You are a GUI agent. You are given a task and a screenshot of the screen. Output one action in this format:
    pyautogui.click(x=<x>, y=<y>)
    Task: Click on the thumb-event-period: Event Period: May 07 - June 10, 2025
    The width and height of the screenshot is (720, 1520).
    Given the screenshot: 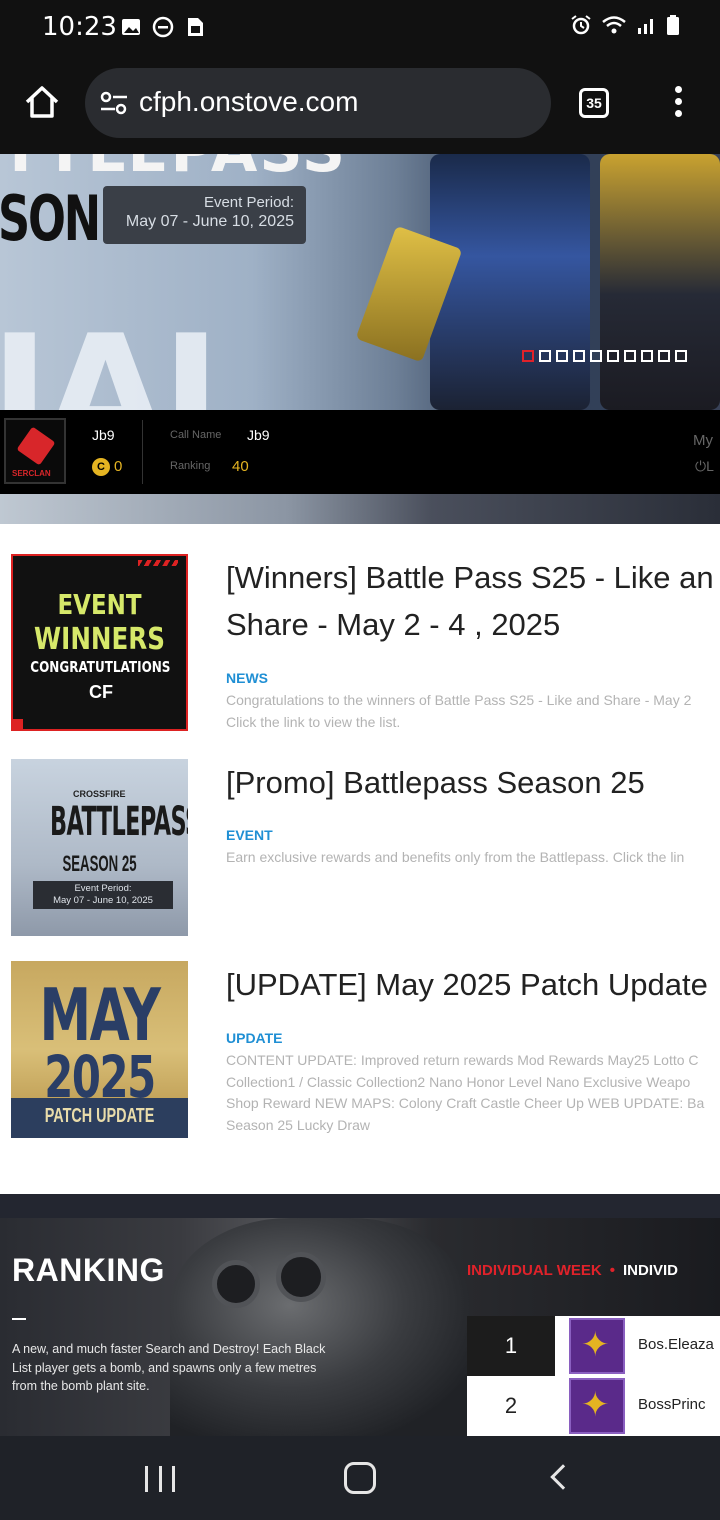 What is the action you would take?
    pyautogui.click(x=103, y=895)
    